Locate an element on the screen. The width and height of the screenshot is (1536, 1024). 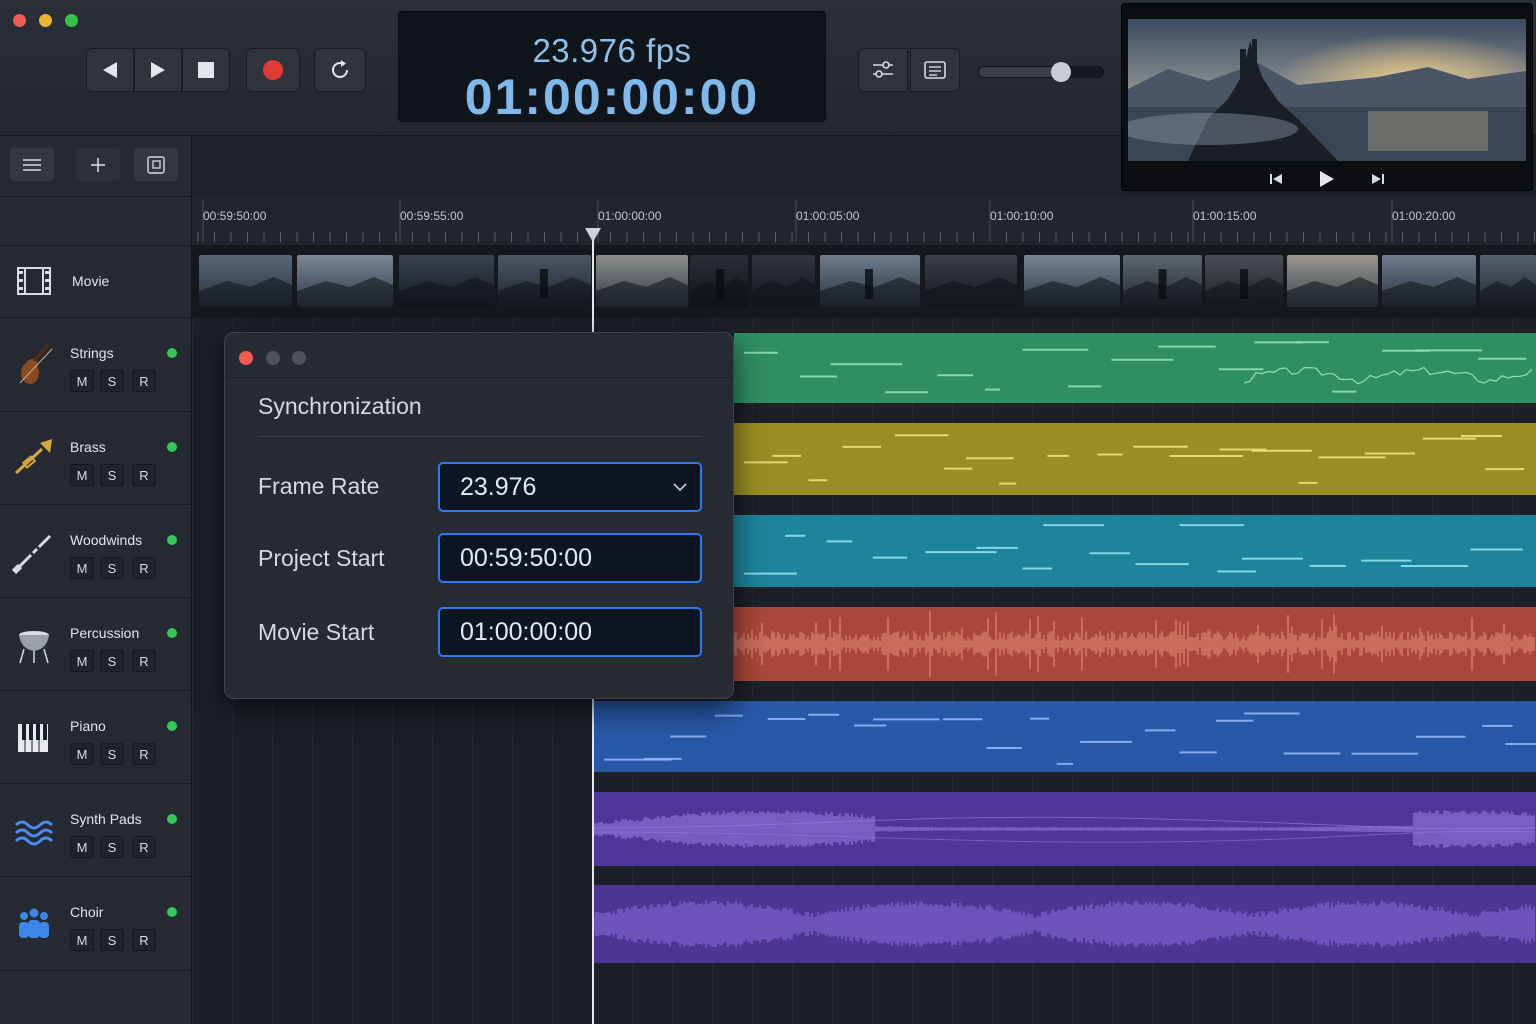
add-track-button is located at coordinates (98, 164).